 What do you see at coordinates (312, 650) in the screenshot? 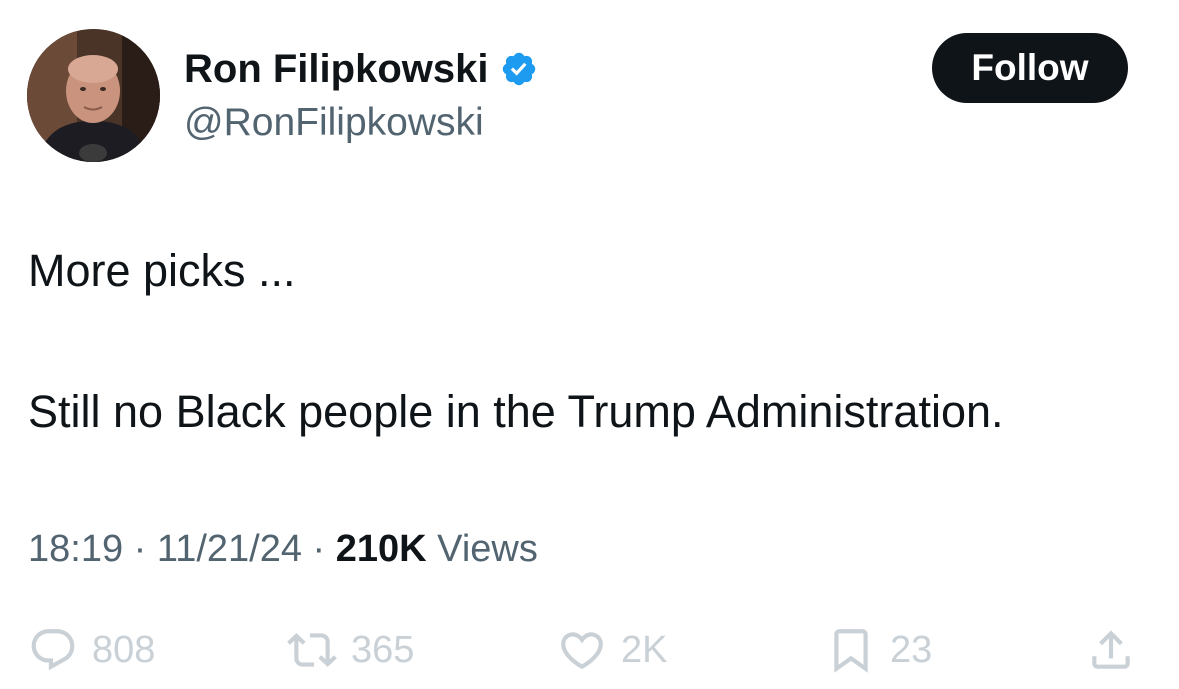
I see `repost-icon` at bounding box center [312, 650].